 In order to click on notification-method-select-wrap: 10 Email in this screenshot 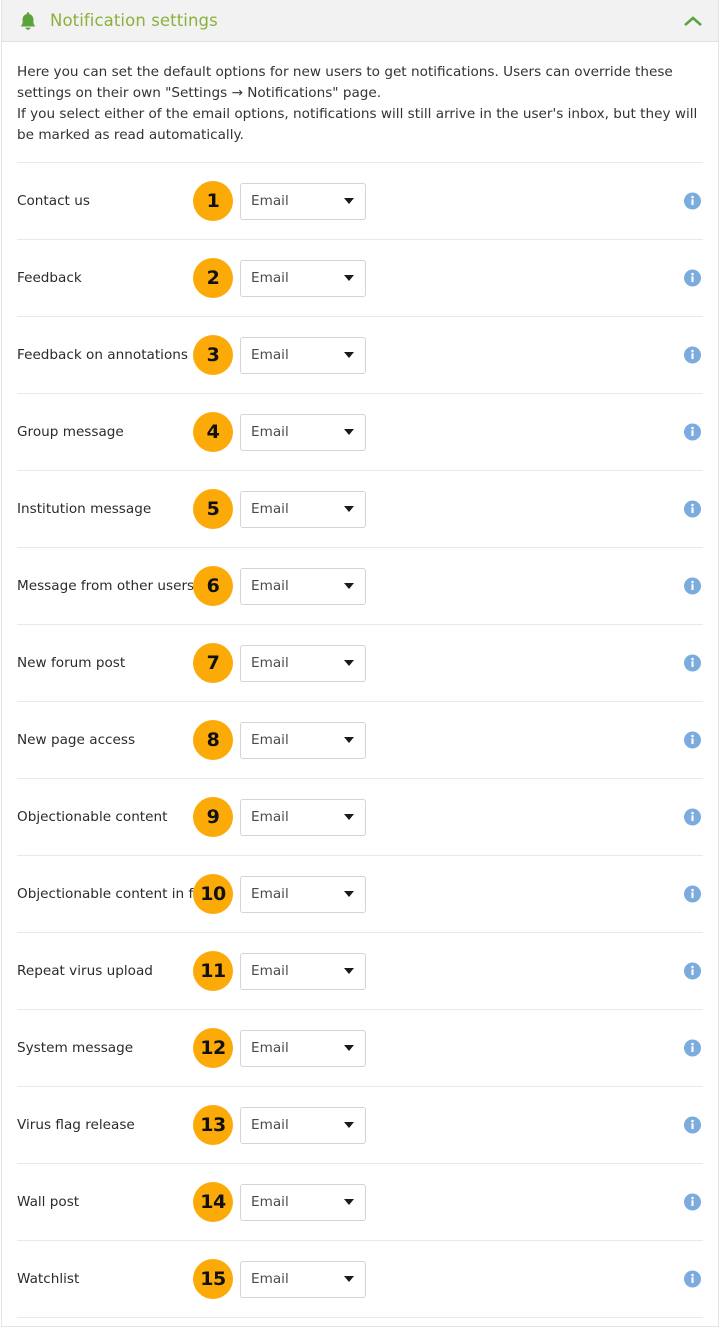, I will do `click(279, 894)`.